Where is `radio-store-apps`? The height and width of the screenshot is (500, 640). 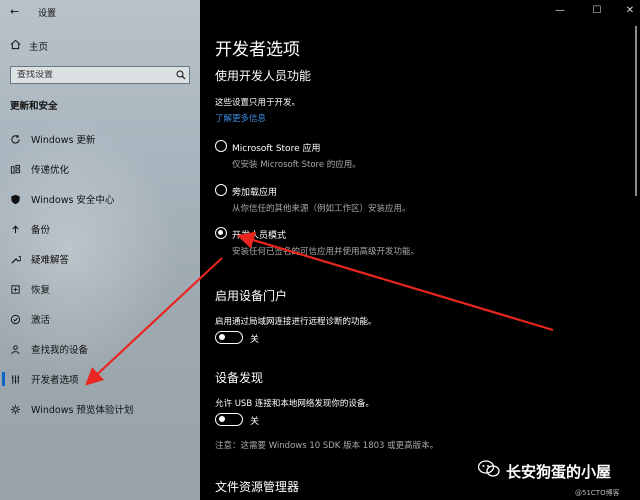
radio-store-apps is located at coordinates (221, 146).